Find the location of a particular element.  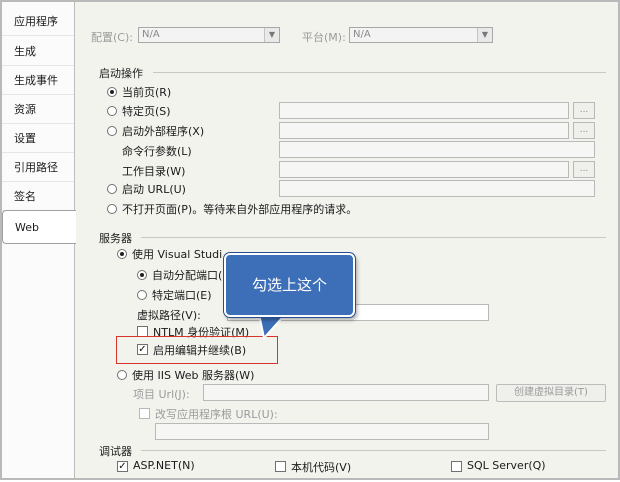

external-program-input is located at coordinates (424, 130).